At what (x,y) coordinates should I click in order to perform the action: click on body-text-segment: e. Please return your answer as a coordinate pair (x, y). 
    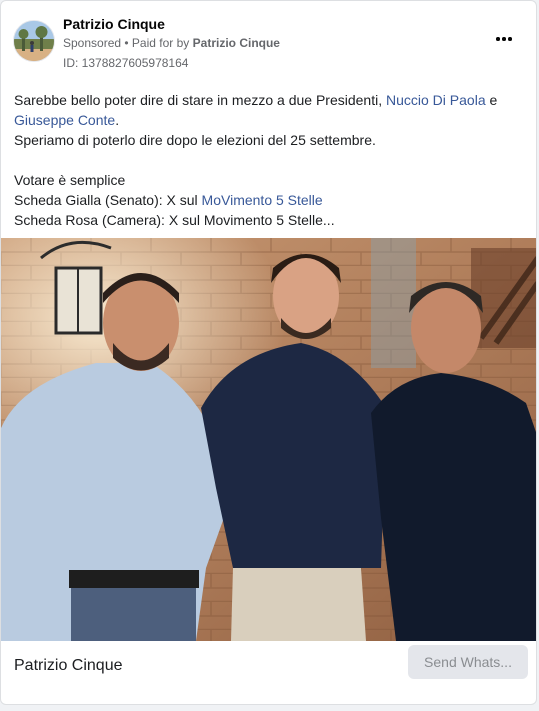
    Looking at the image, I should click on (491, 100).